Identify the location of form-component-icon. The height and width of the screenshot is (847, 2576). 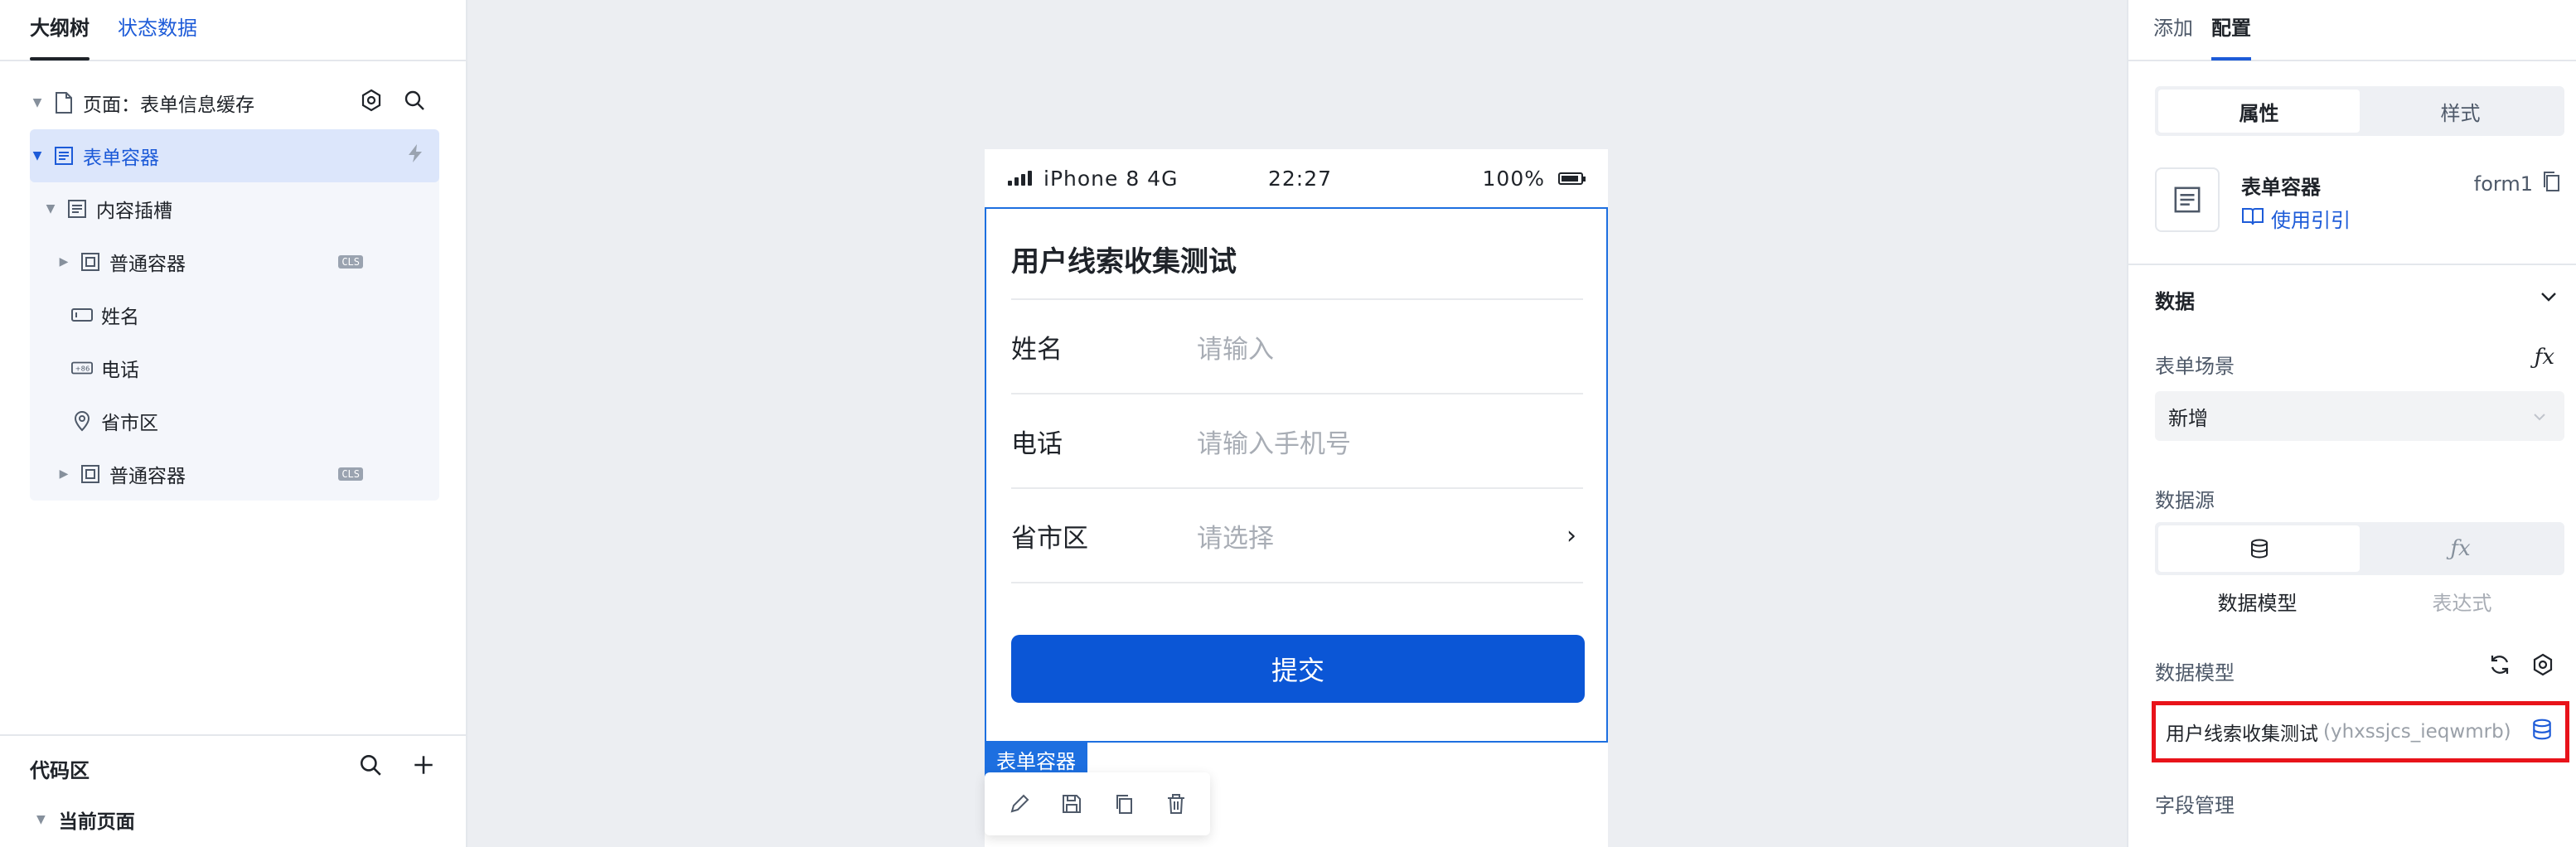
(2187, 199).